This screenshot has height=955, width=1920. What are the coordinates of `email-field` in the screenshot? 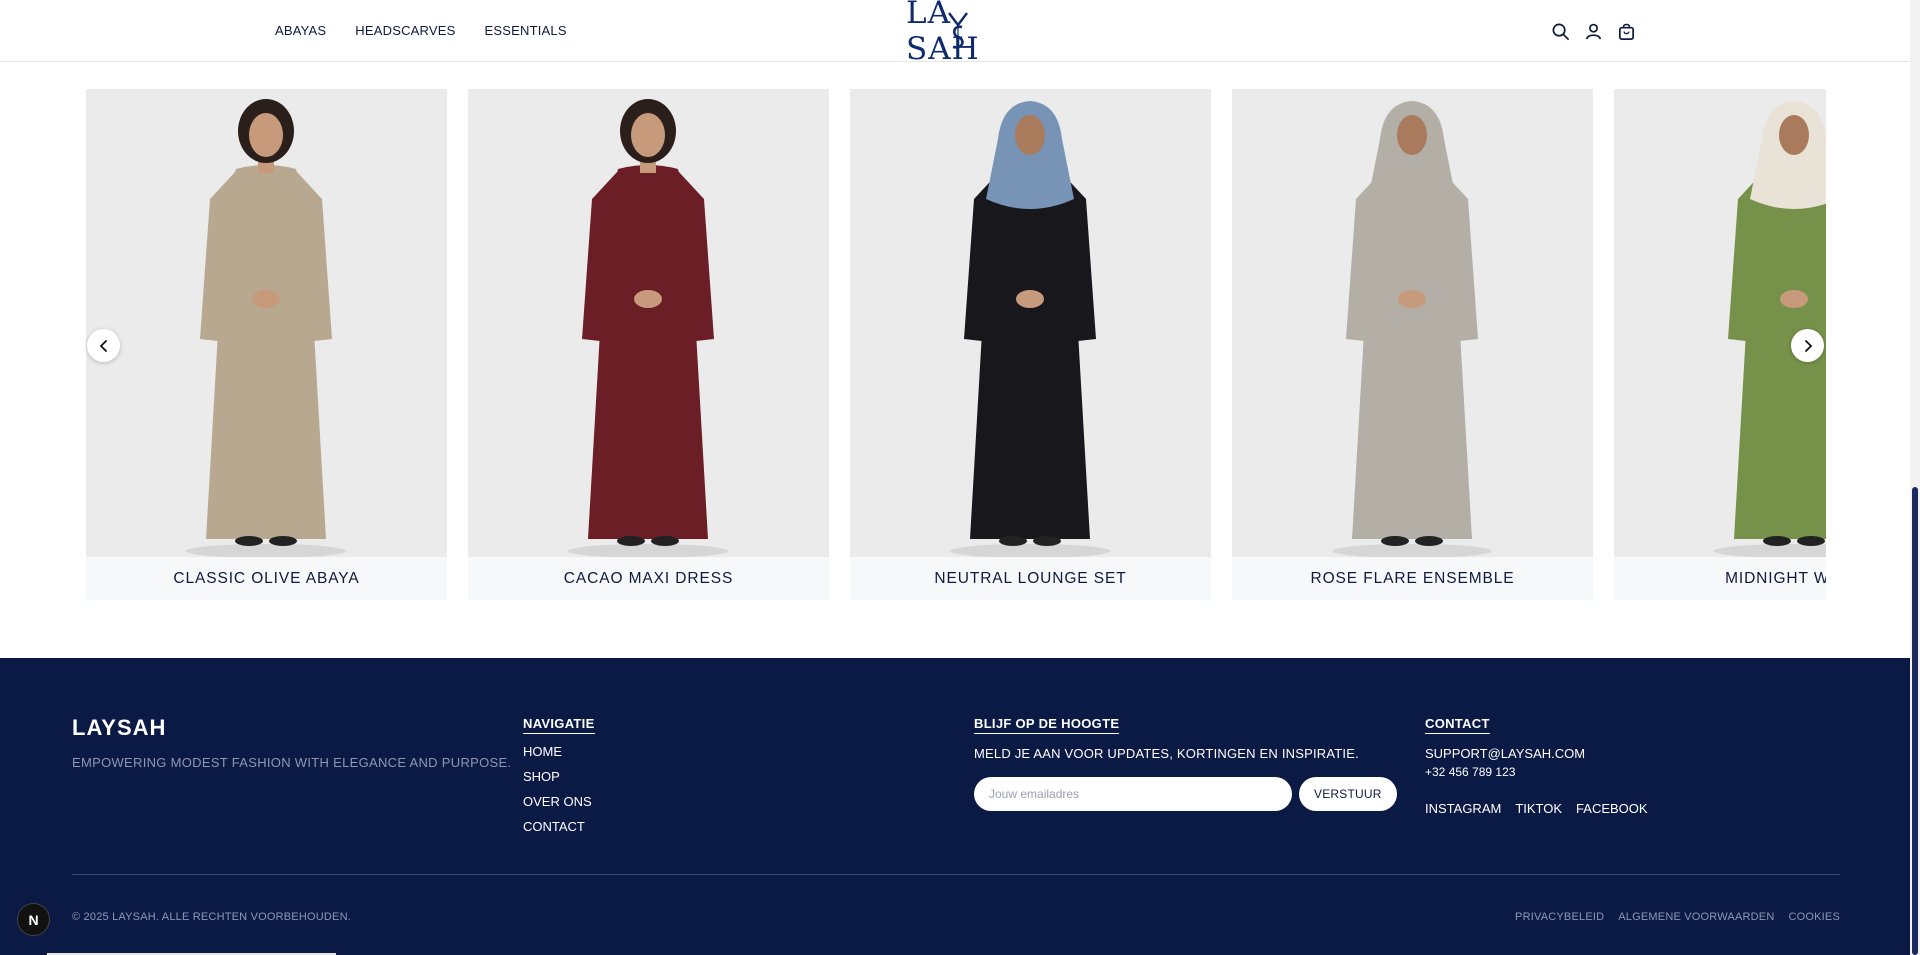 It's located at (1133, 794).